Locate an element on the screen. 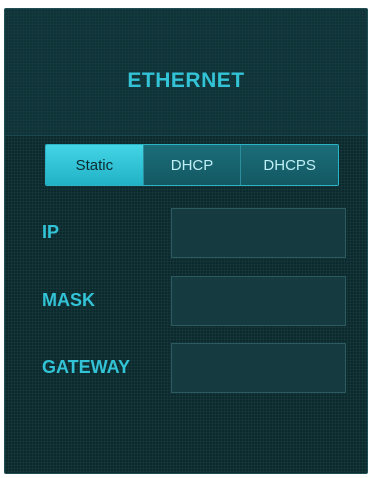 The image size is (374, 478). mask-label: MASK is located at coordinates (68, 300).